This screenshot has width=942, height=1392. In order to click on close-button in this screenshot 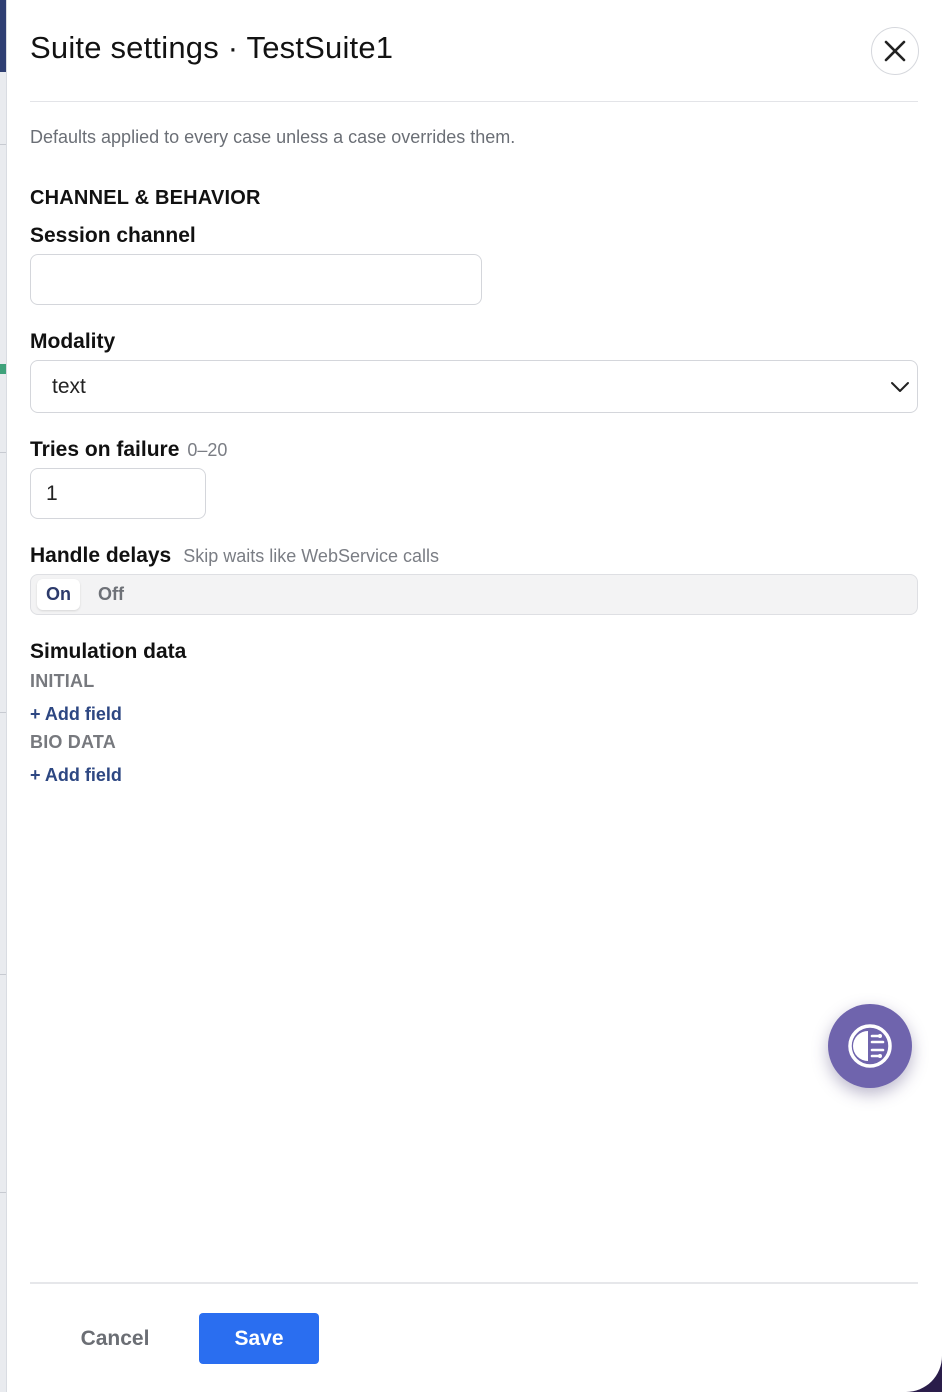, I will do `click(895, 51)`.